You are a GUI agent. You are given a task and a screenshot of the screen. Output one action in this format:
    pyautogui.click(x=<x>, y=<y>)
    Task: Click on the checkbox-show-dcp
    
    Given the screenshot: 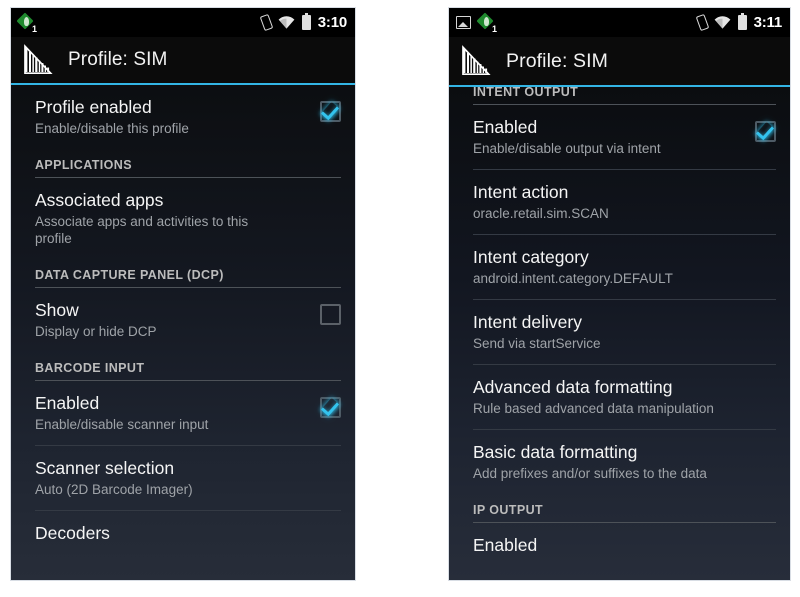 What is the action you would take?
    pyautogui.click(x=330, y=314)
    